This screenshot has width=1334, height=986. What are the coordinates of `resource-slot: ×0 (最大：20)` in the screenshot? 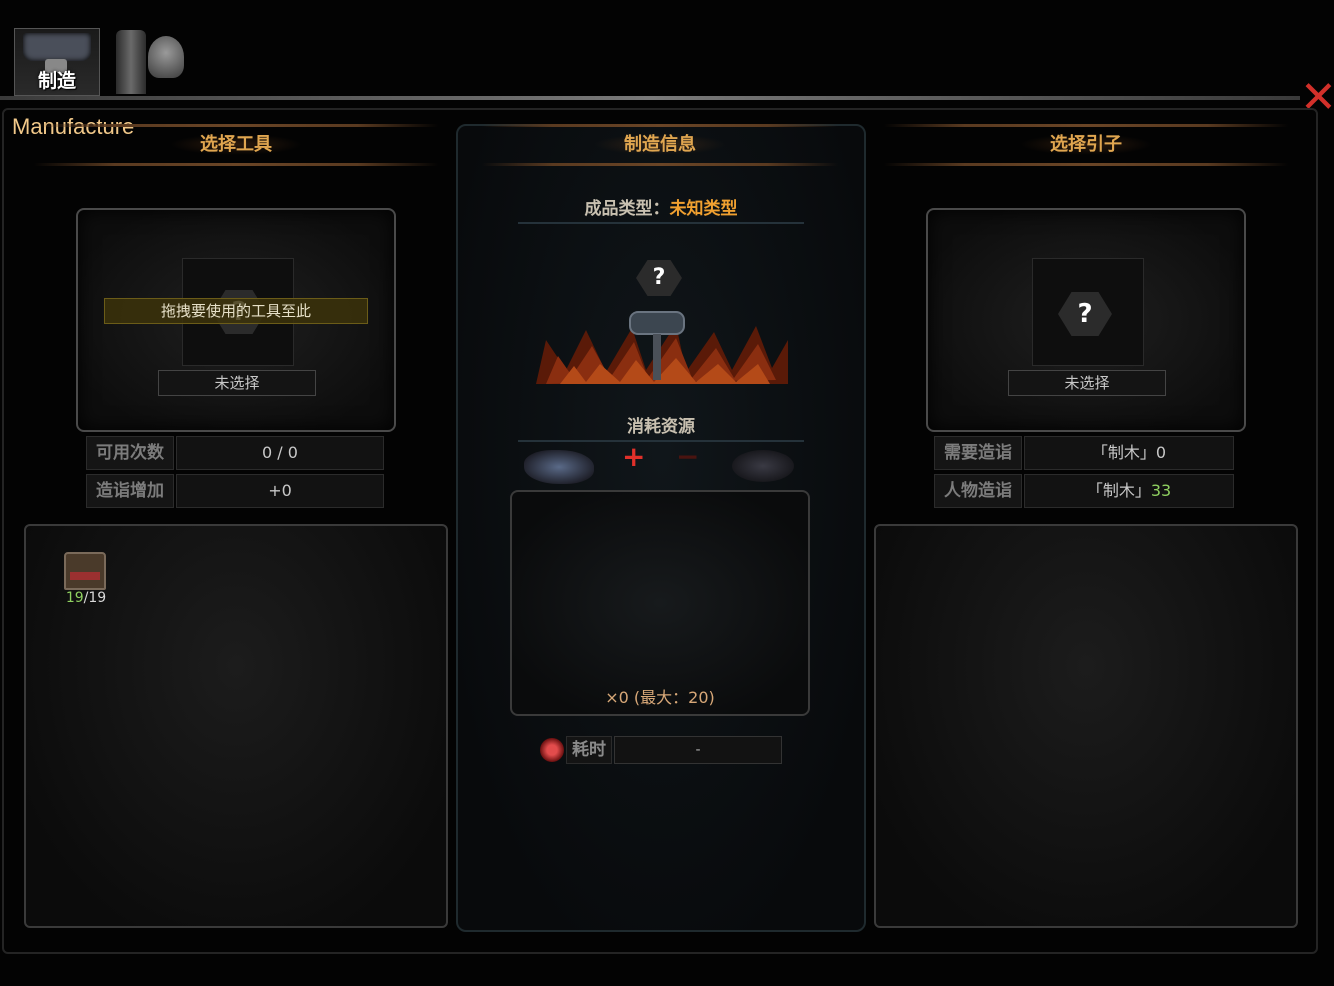 It's located at (660, 603).